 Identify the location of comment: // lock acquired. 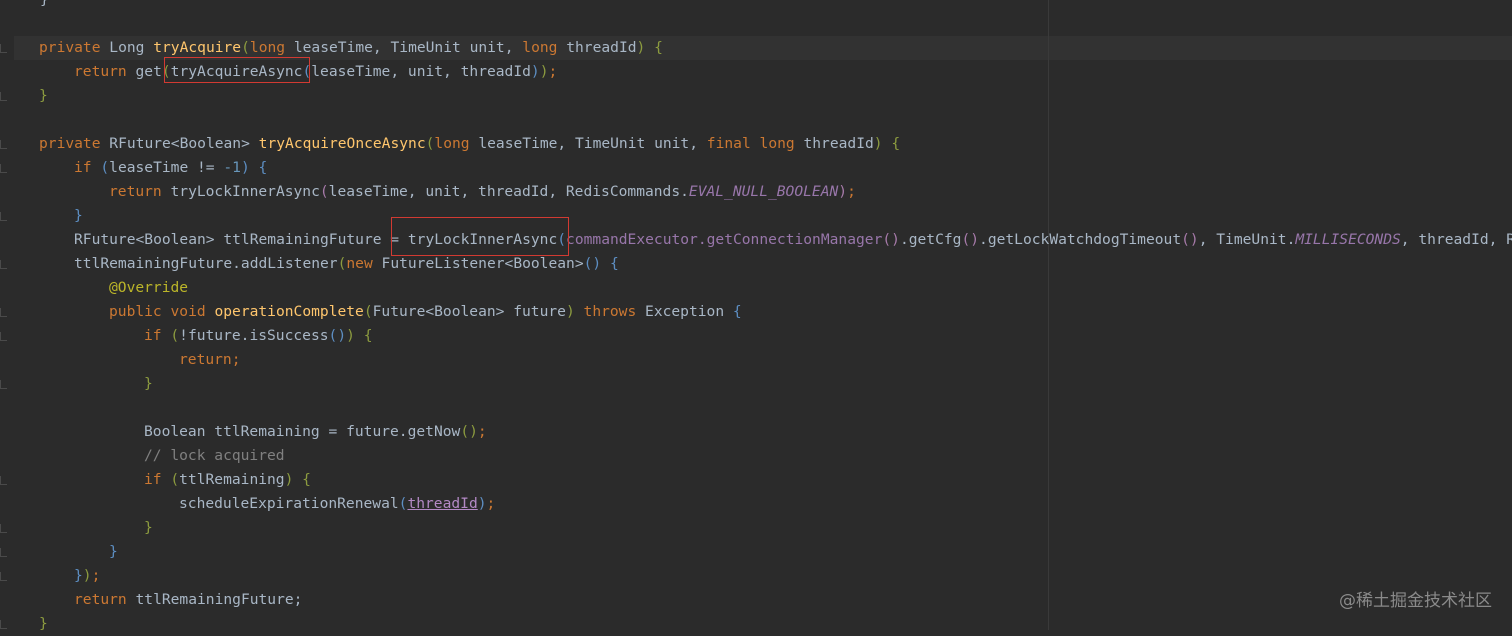
(214, 455).